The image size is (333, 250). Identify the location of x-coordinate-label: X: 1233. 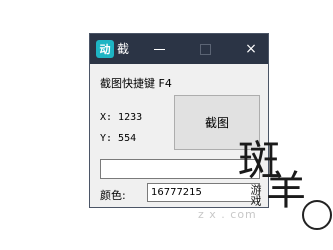
(121, 117).